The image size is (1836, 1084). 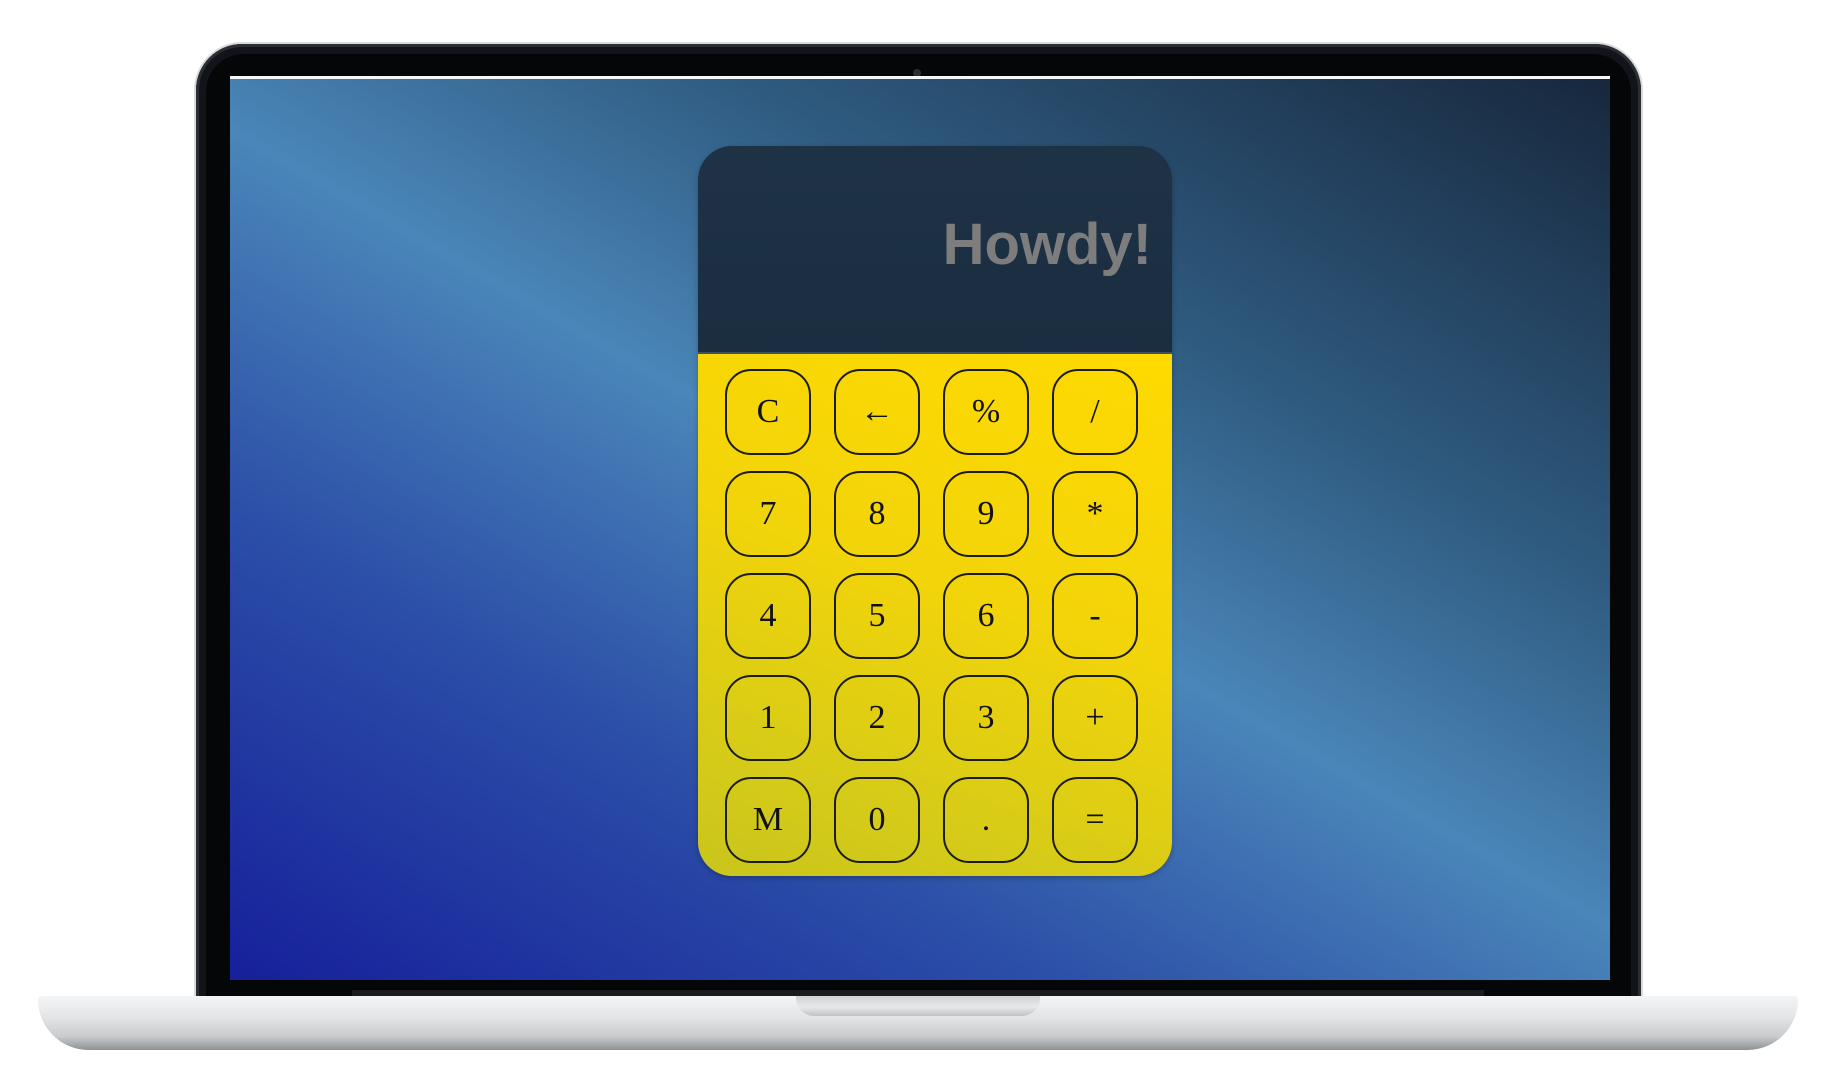 What do you see at coordinates (1047, 244) in the screenshot?
I see `display-text: Howdy!` at bounding box center [1047, 244].